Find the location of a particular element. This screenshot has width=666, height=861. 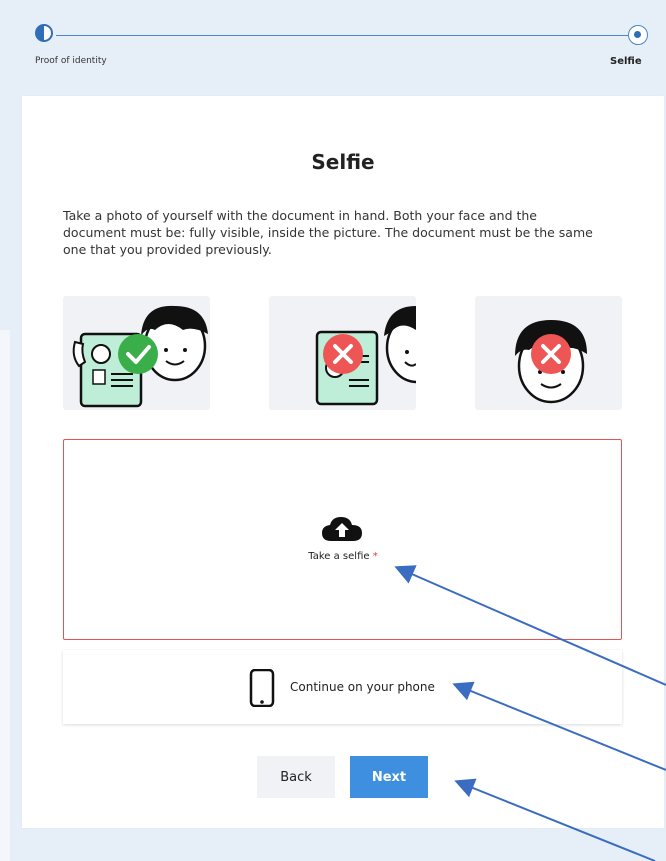

selfie-no-document-example is located at coordinates (548, 353).